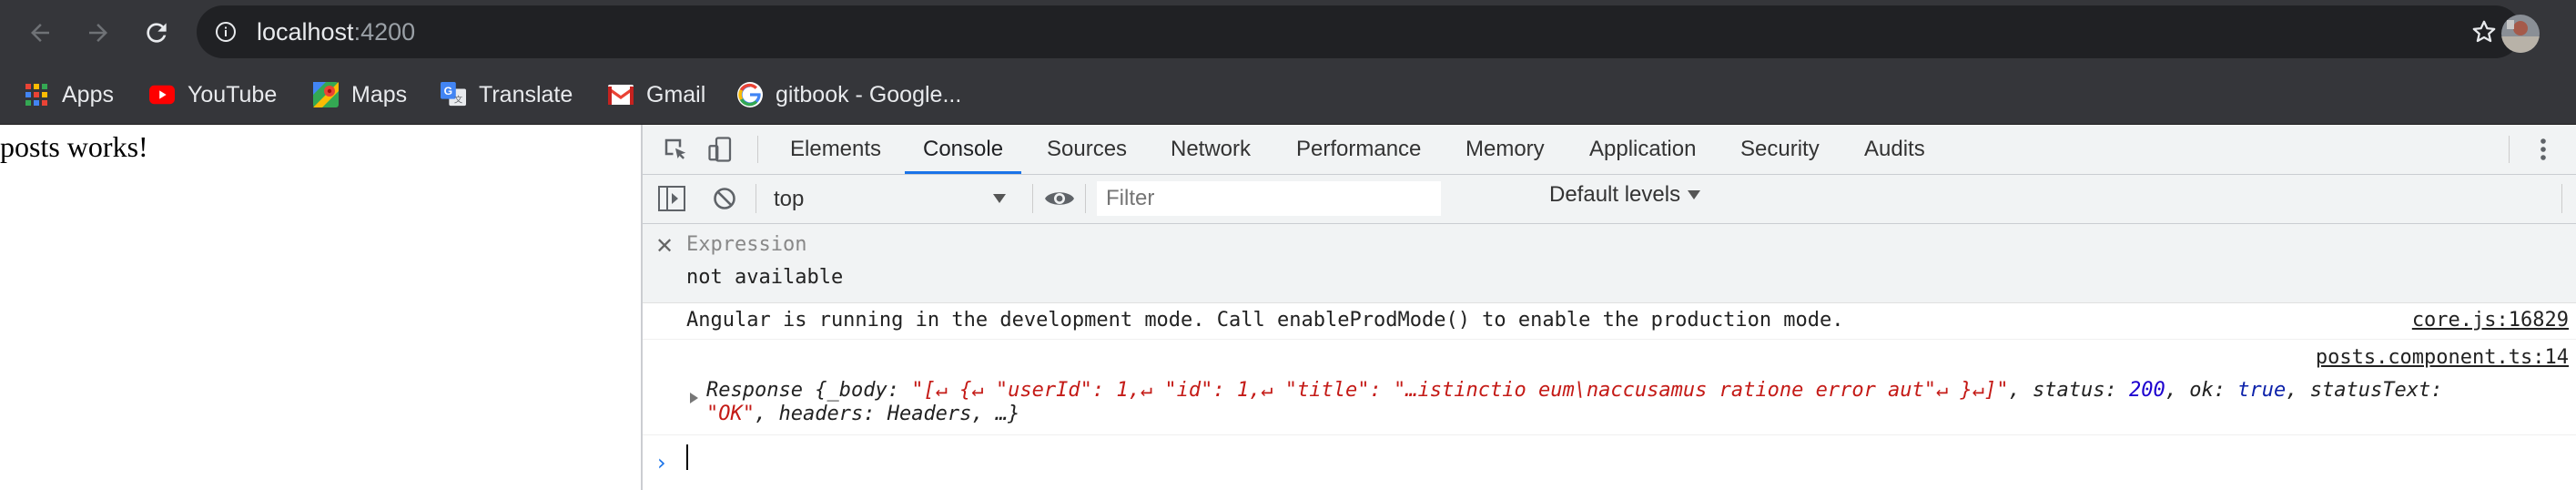 This screenshot has height=490, width=2576. What do you see at coordinates (1642, 149) in the screenshot?
I see `tab-application: Application` at bounding box center [1642, 149].